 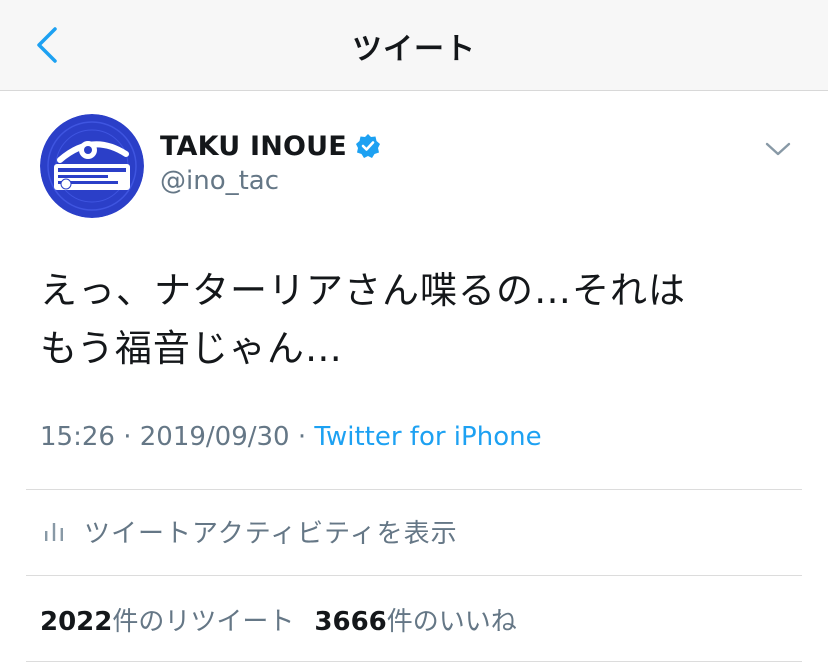 I want to click on retweets-stat: 2022 件のリツイート, so click(x=167, y=619).